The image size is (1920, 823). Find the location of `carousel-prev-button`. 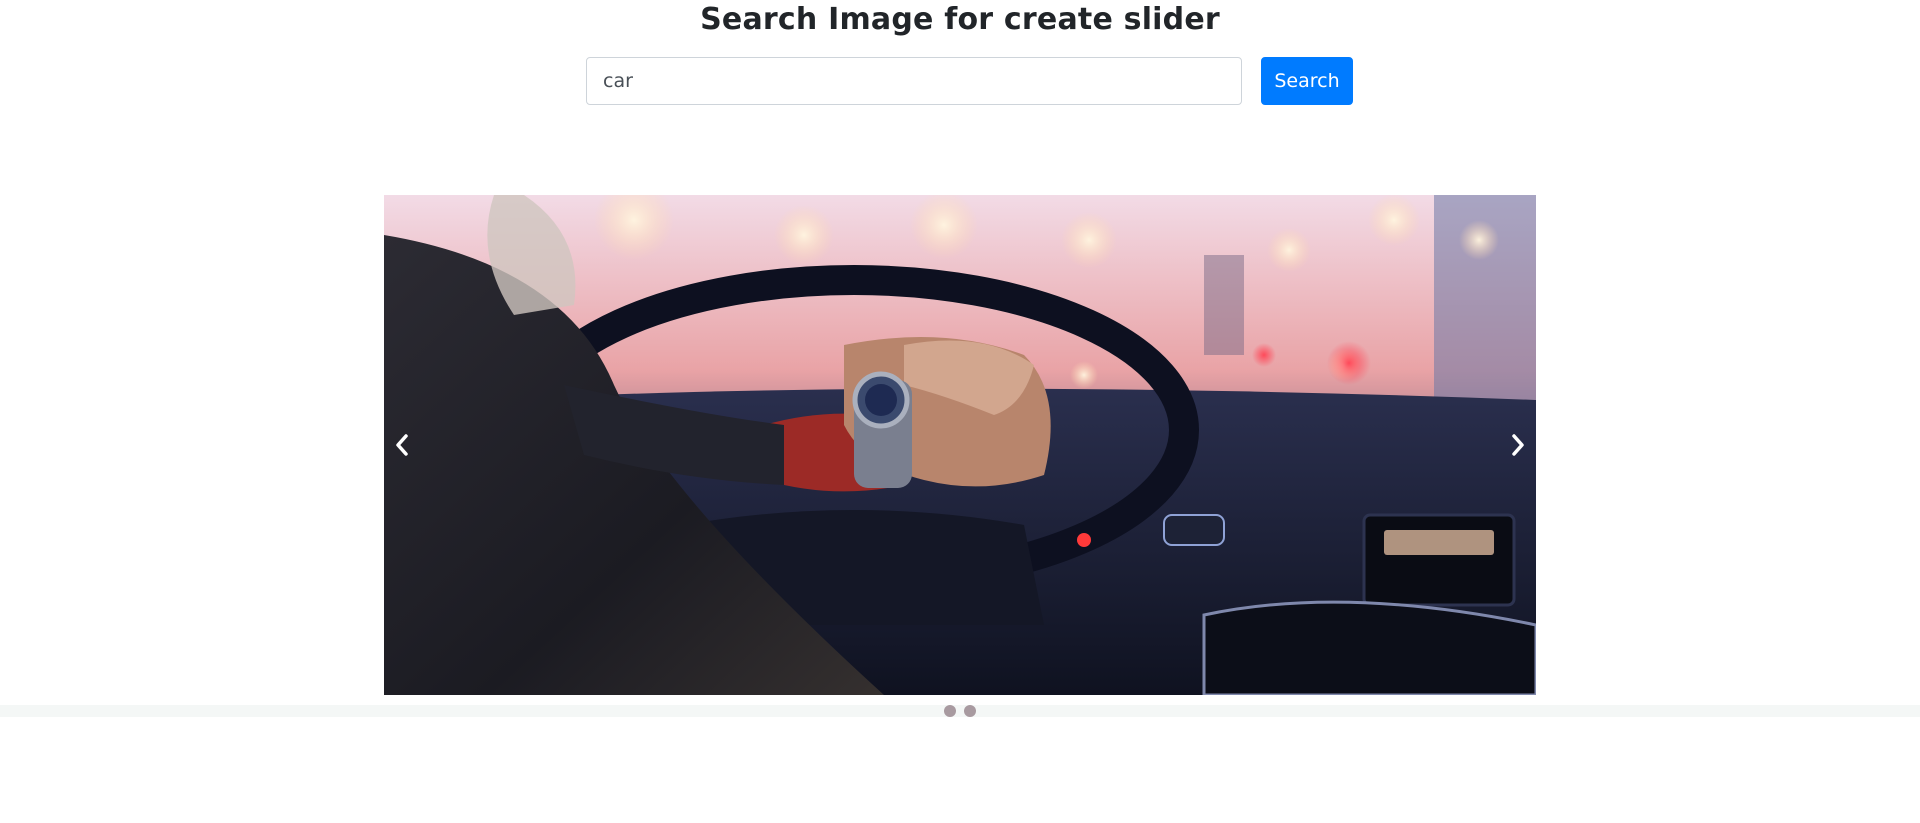

carousel-prev-button is located at coordinates (414, 445).